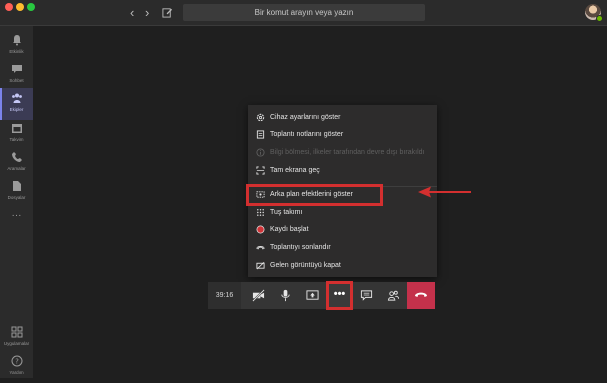 The height and width of the screenshot is (383, 607). I want to click on minimize-window-button, so click(20, 7).